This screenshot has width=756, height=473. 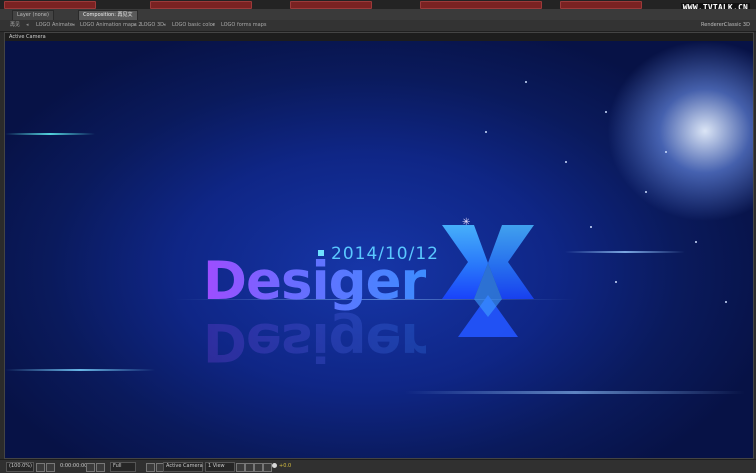 I want to click on flow-item: LOGO forms maps, so click(x=244, y=25).